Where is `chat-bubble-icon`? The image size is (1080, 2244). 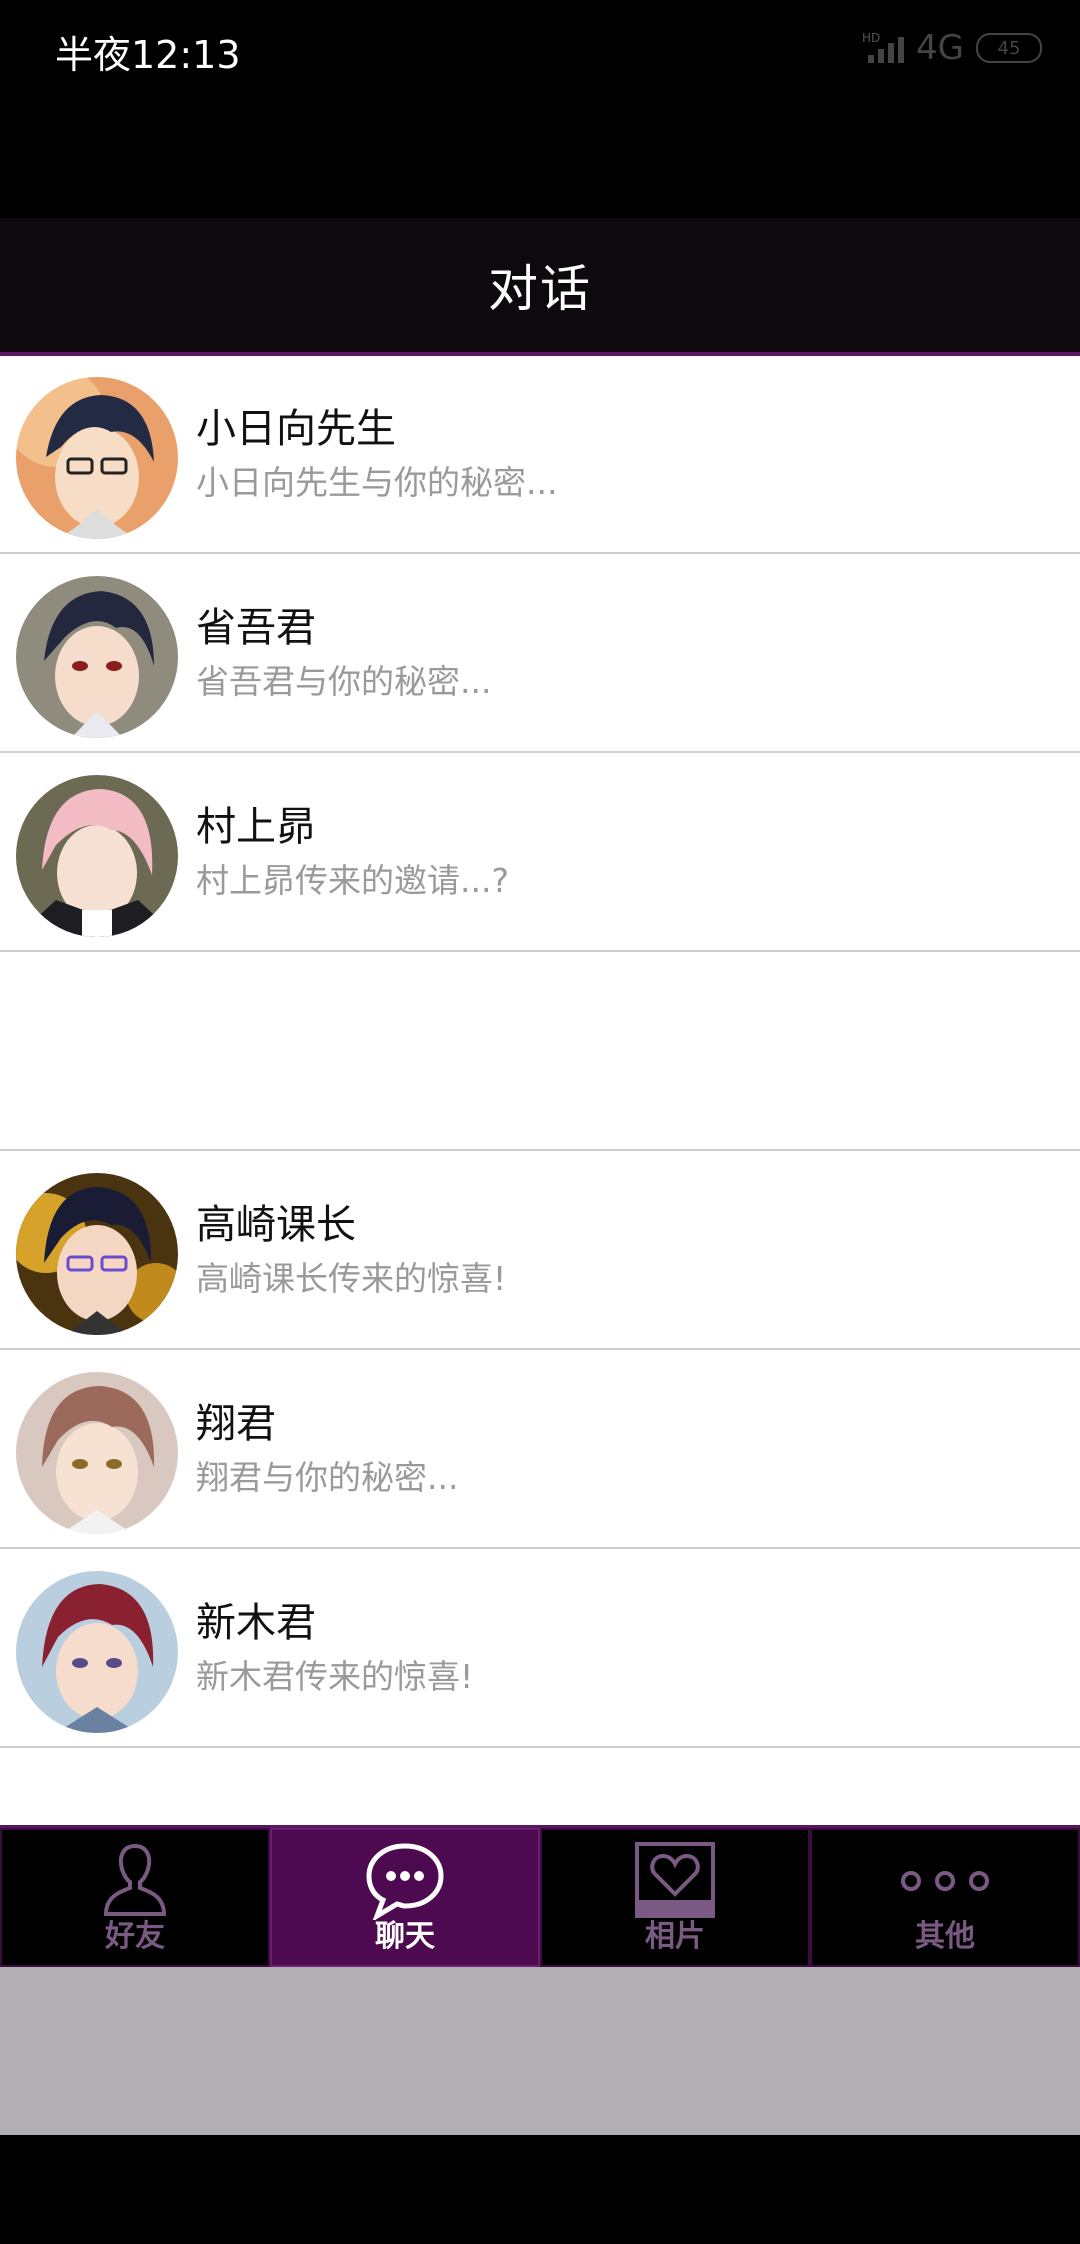 chat-bubble-icon is located at coordinates (405, 1882).